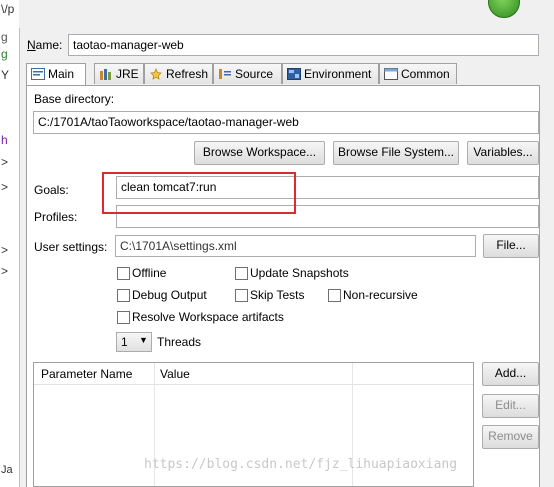 Image resolution: width=554 pixels, height=487 pixels. Describe the element at coordinates (425, 74) in the screenshot. I see `tab-common-label: Common` at that location.